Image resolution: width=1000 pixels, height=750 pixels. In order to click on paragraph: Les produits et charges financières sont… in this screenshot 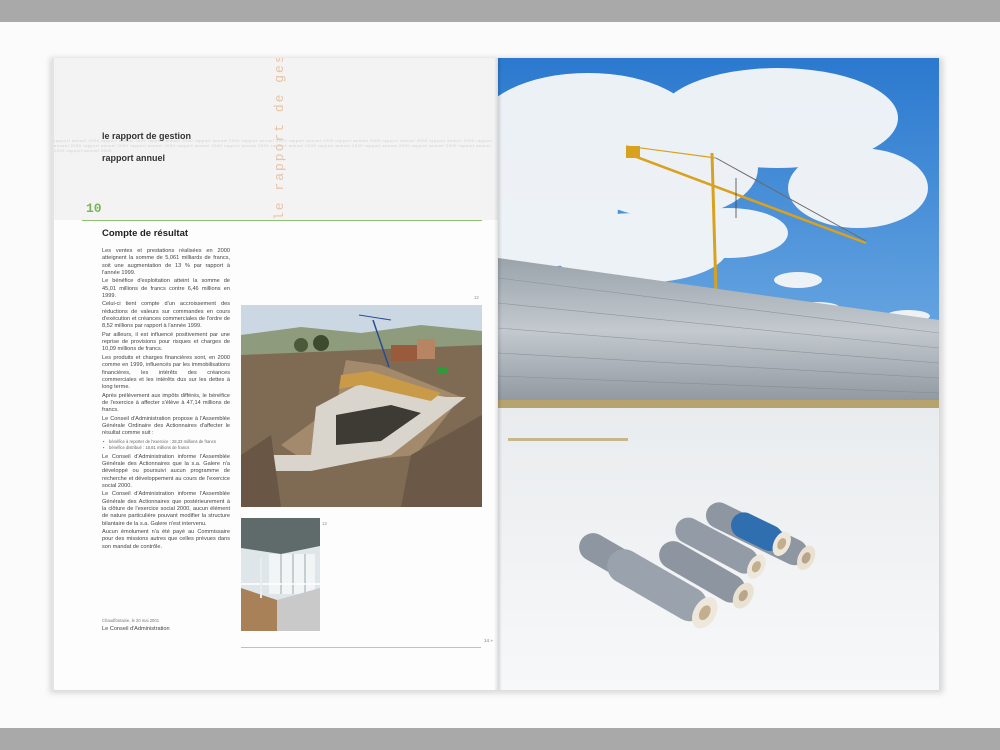, I will do `click(166, 372)`.